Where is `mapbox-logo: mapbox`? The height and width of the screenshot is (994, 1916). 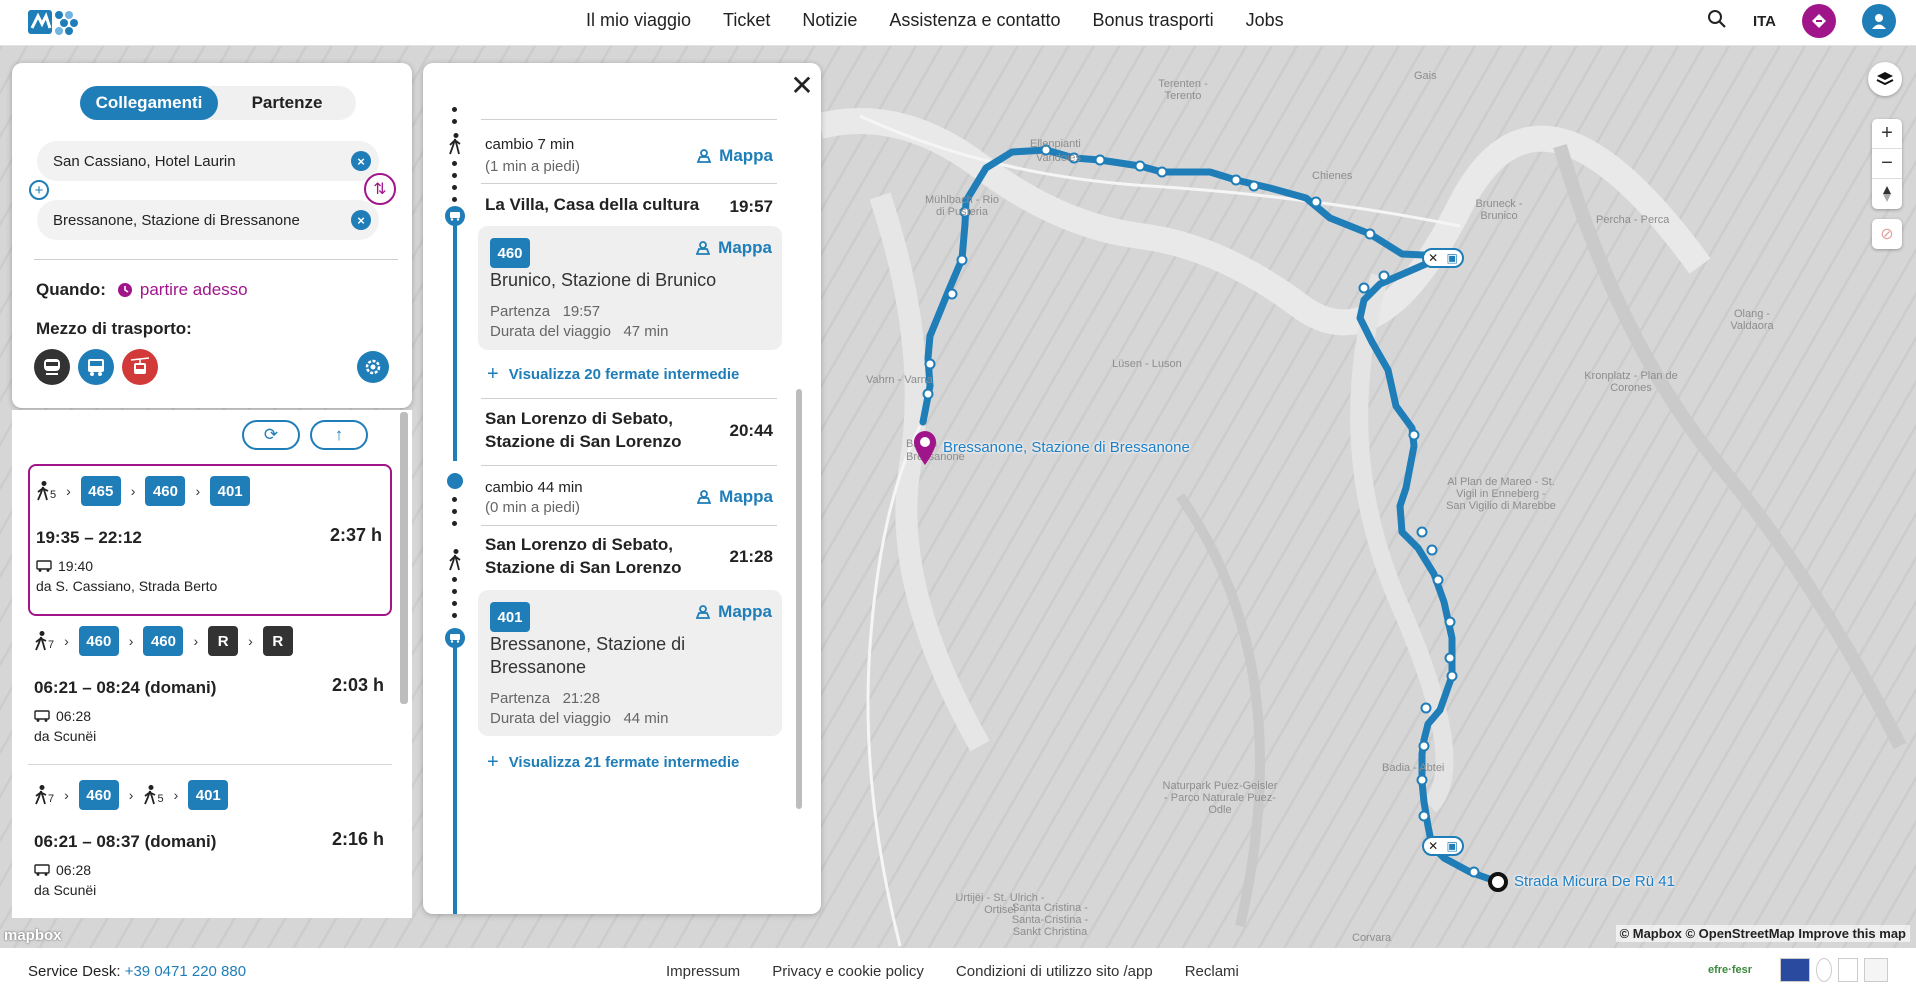 mapbox-logo: mapbox is located at coordinates (33, 935).